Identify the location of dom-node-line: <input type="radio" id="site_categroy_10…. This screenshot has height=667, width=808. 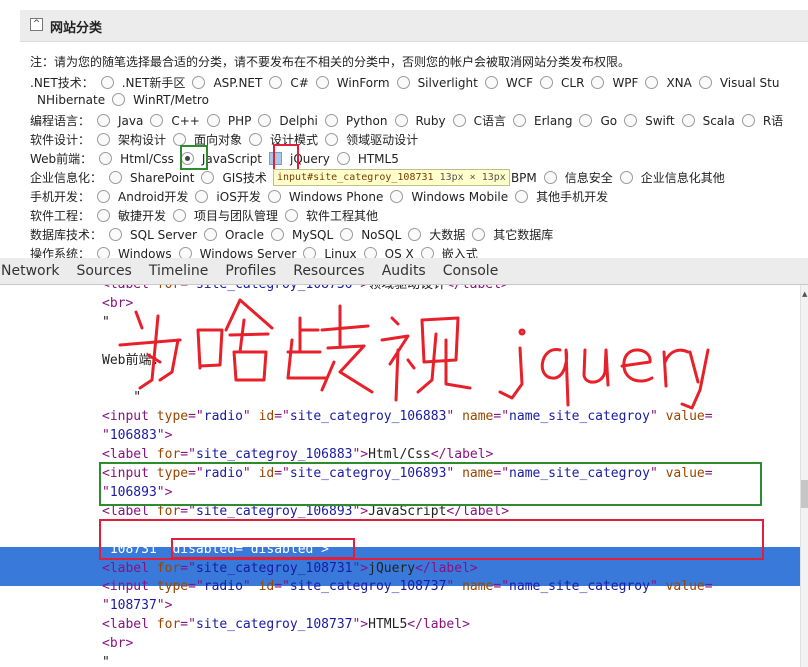
(407, 417).